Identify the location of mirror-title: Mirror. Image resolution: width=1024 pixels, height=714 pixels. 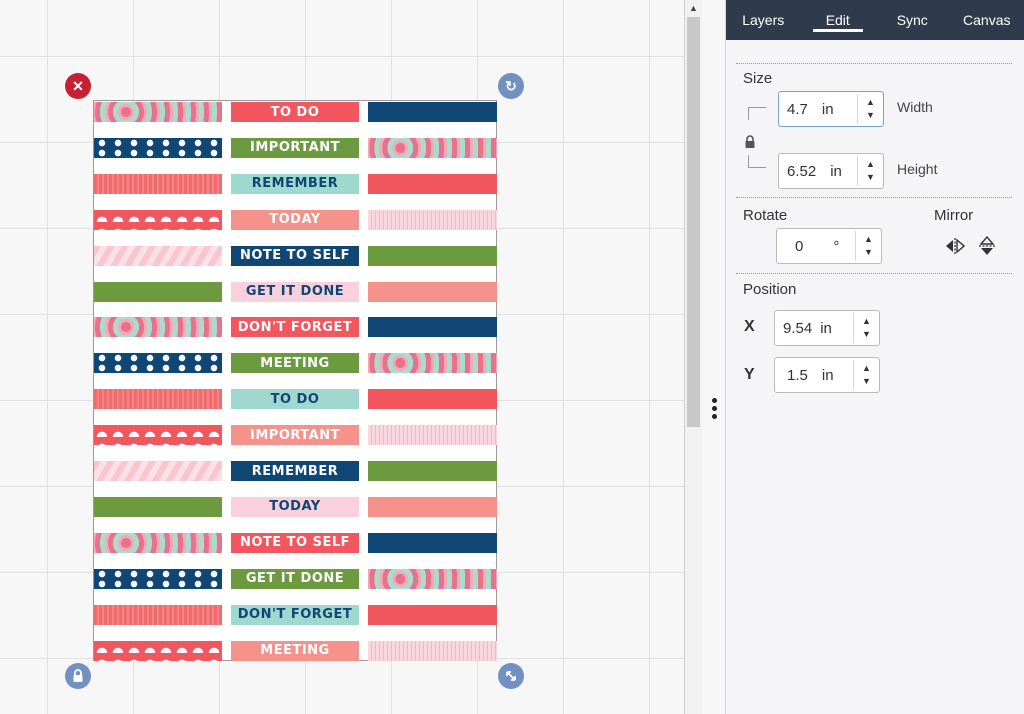
(954, 215).